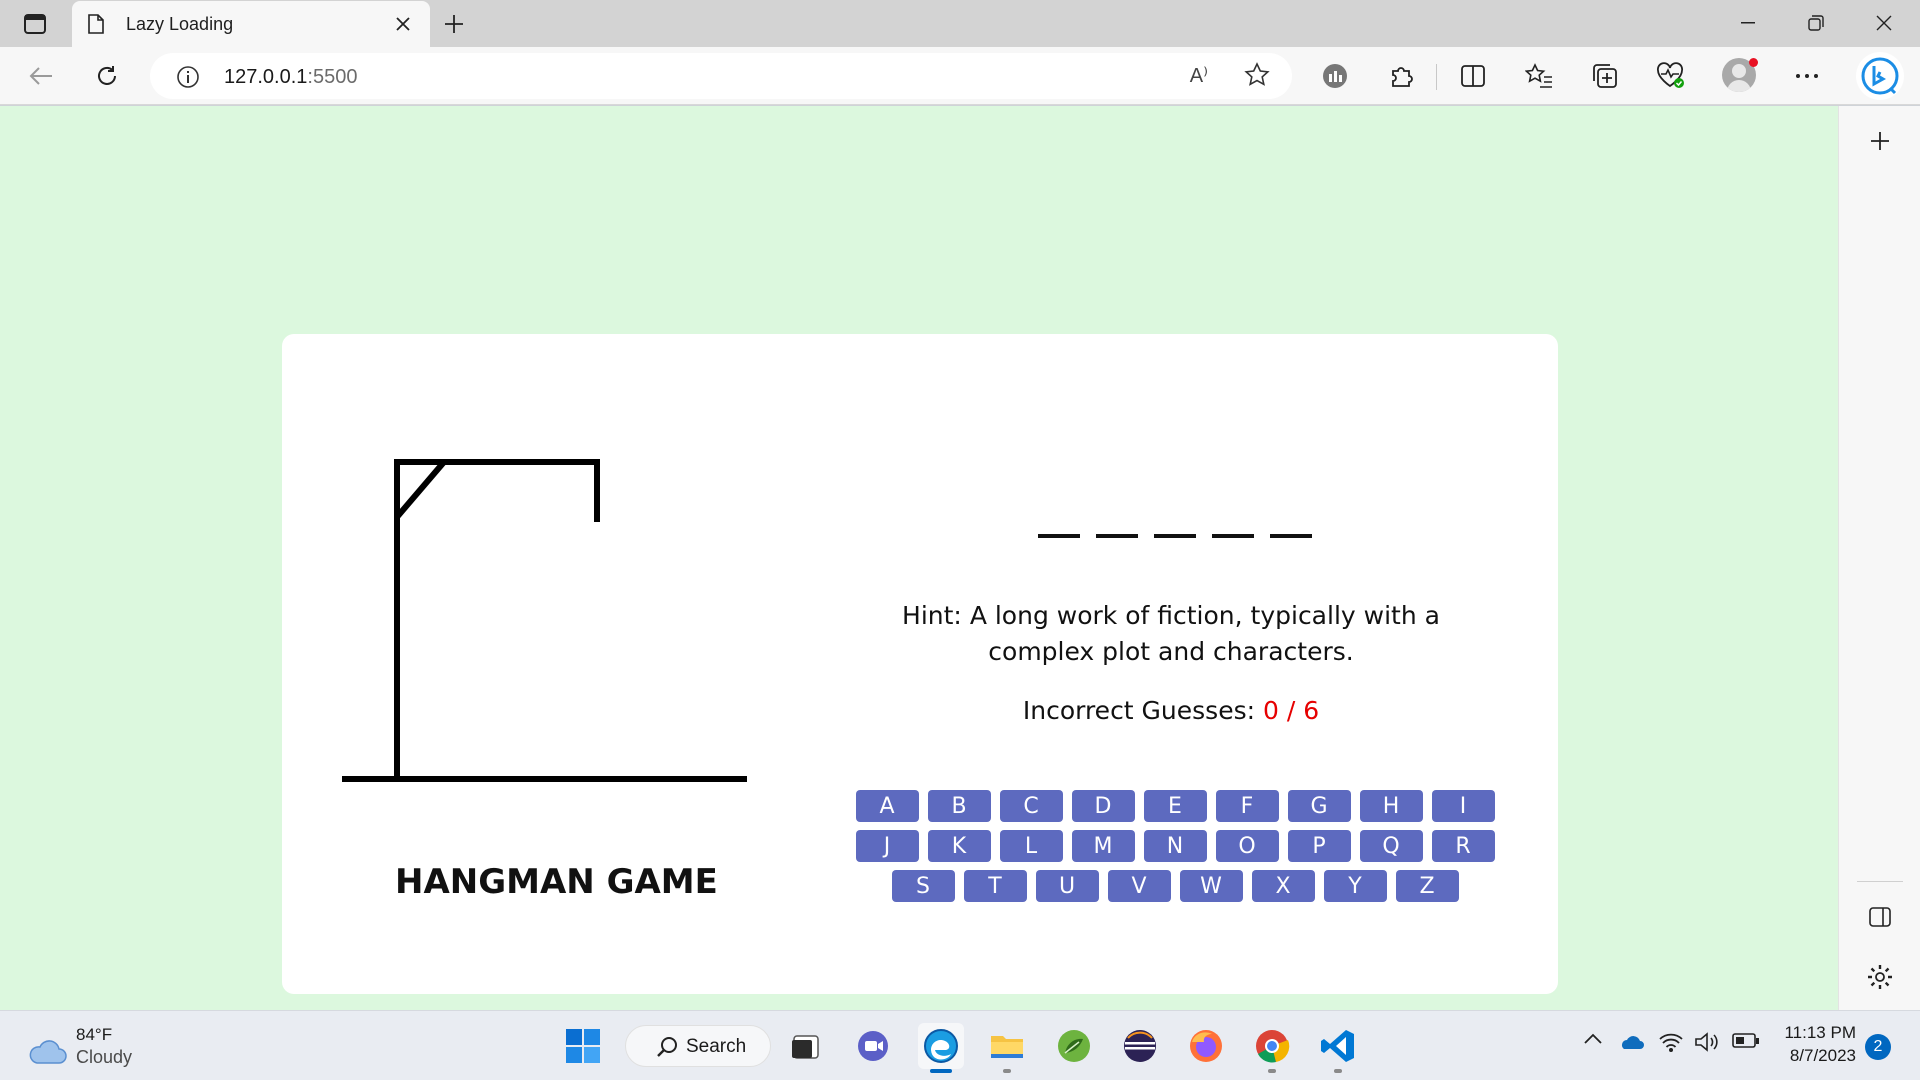 Image resolution: width=1920 pixels, height=1080 pixels. I want to click on browser-essentials-button, so click(1671, 76).